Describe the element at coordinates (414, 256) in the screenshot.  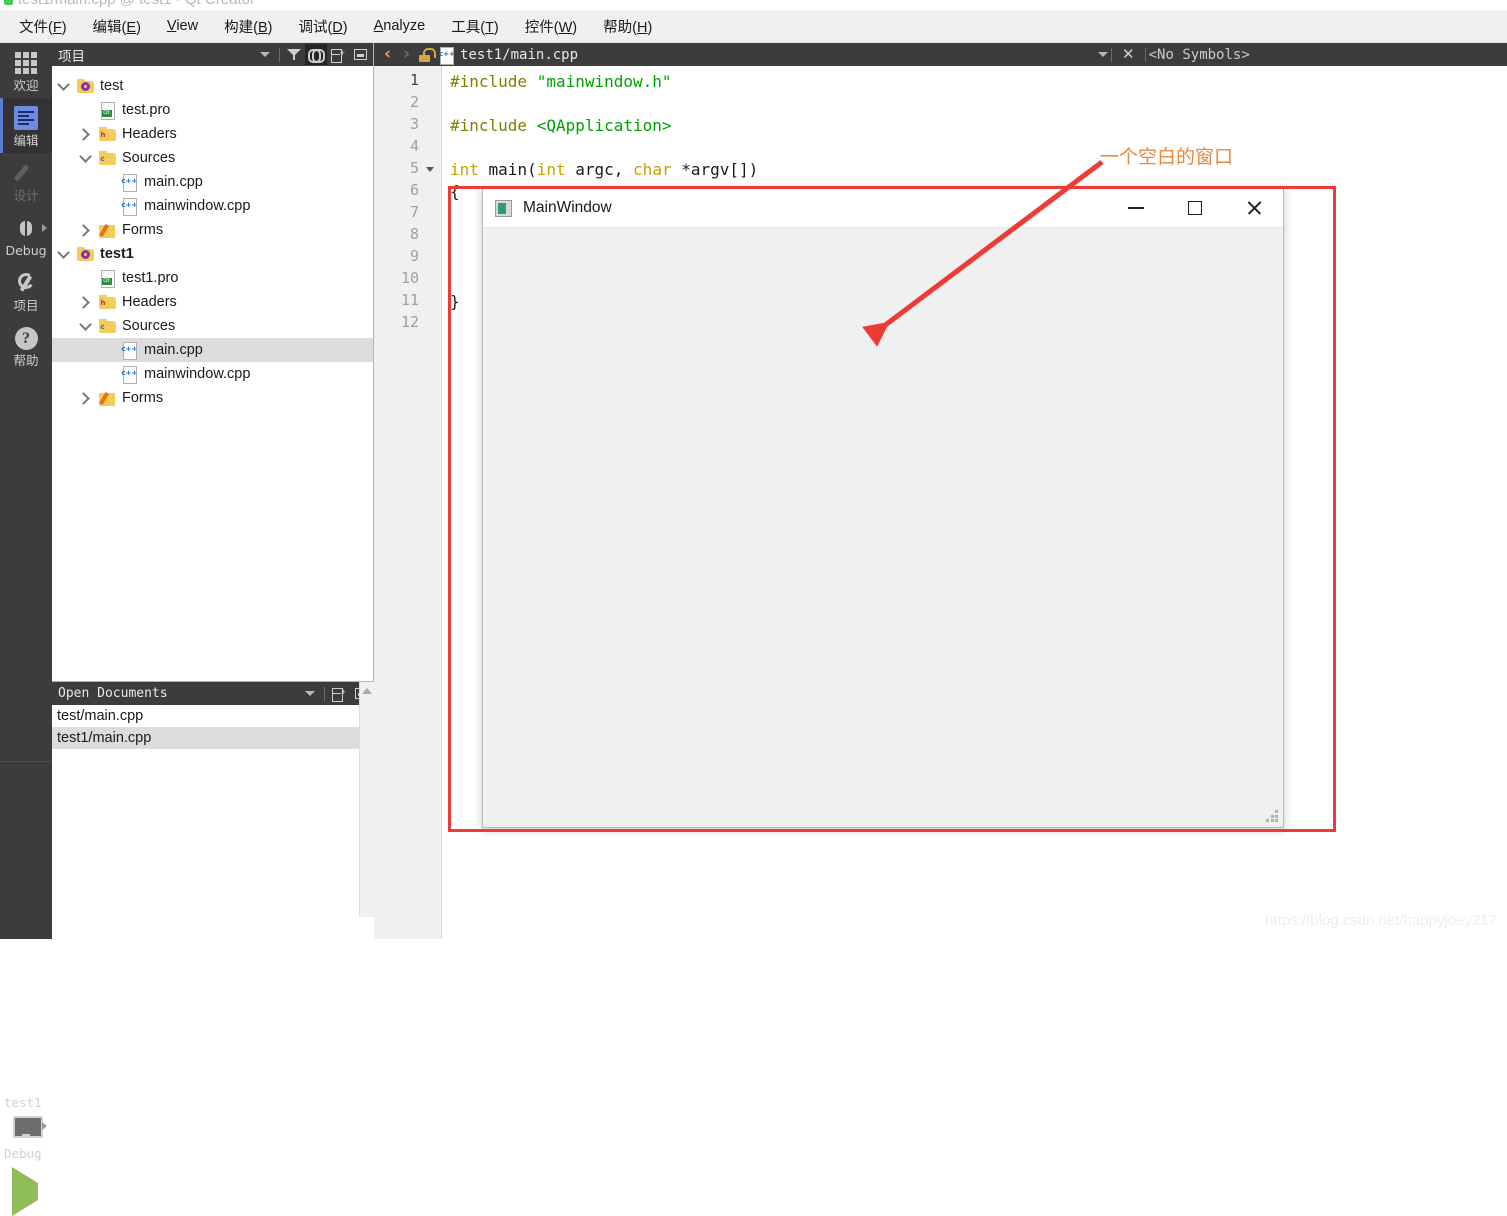
I see `line-number: 9` at that location.